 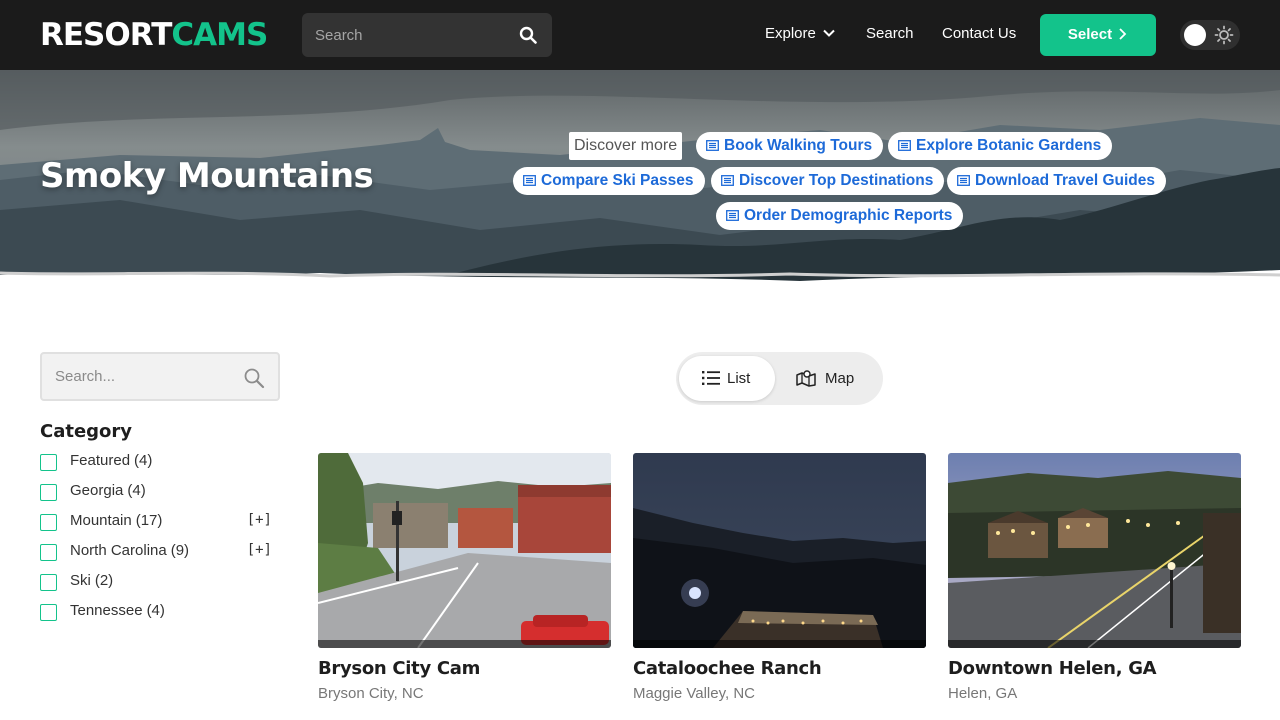 What do you see at coordinates (828, 181) in the screenshot?
I see `chip-discover-top-destinations: Discover Top Destinations` at bounding box center [828, 181].